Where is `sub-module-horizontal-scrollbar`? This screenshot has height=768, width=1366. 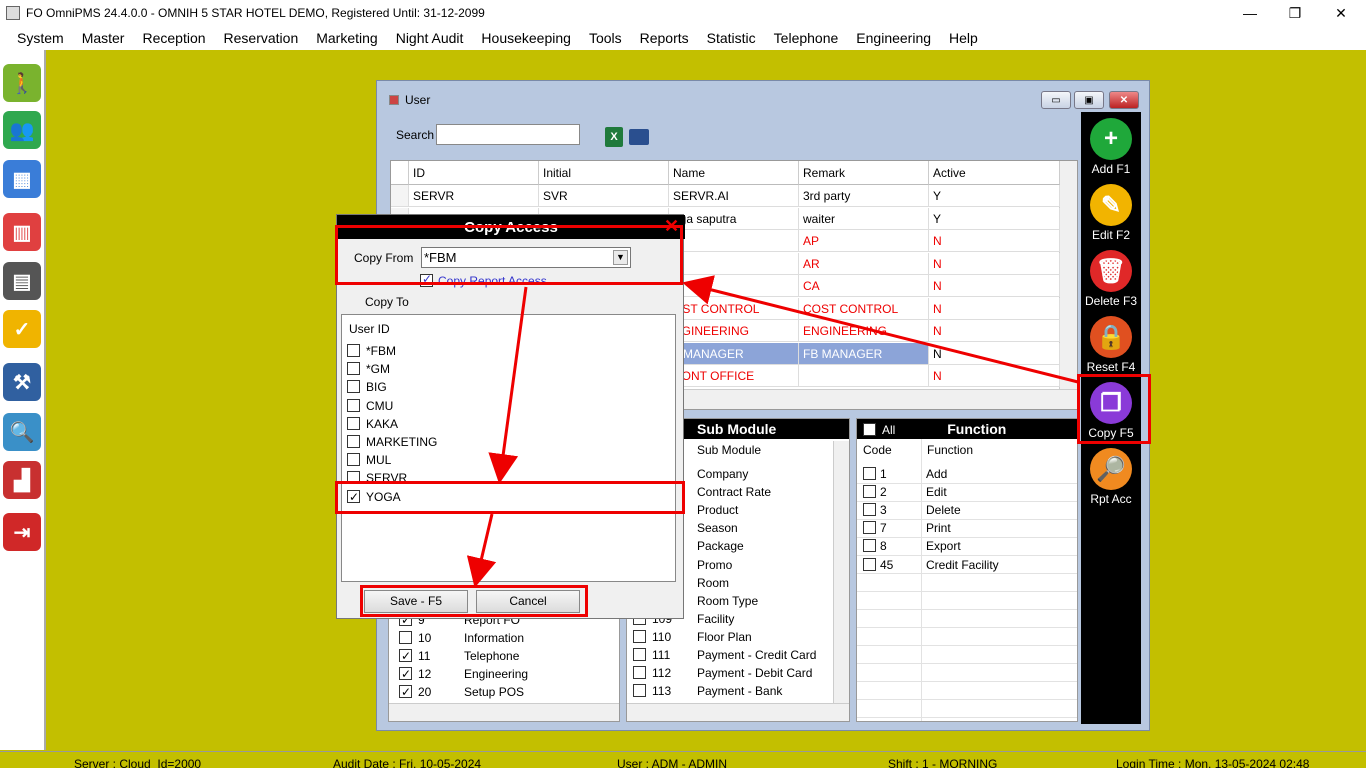 sub-module-horizontal-scrollbar is located at coordinates (738, 712).